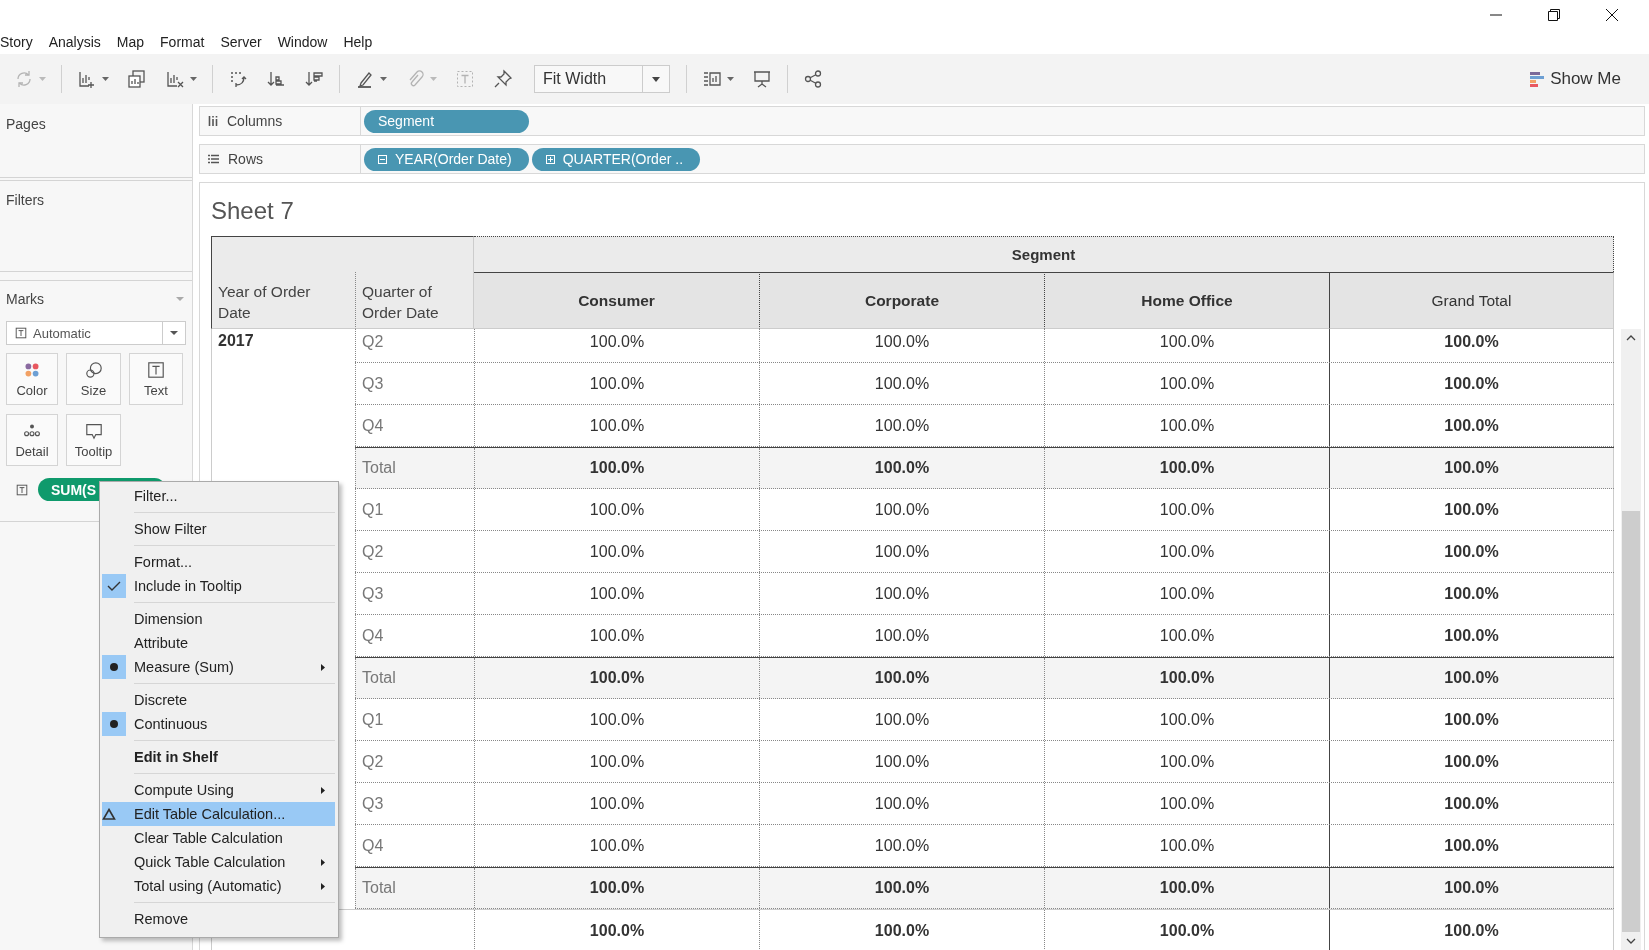  I want to click on pages-label: Pages, so click(26, 124).